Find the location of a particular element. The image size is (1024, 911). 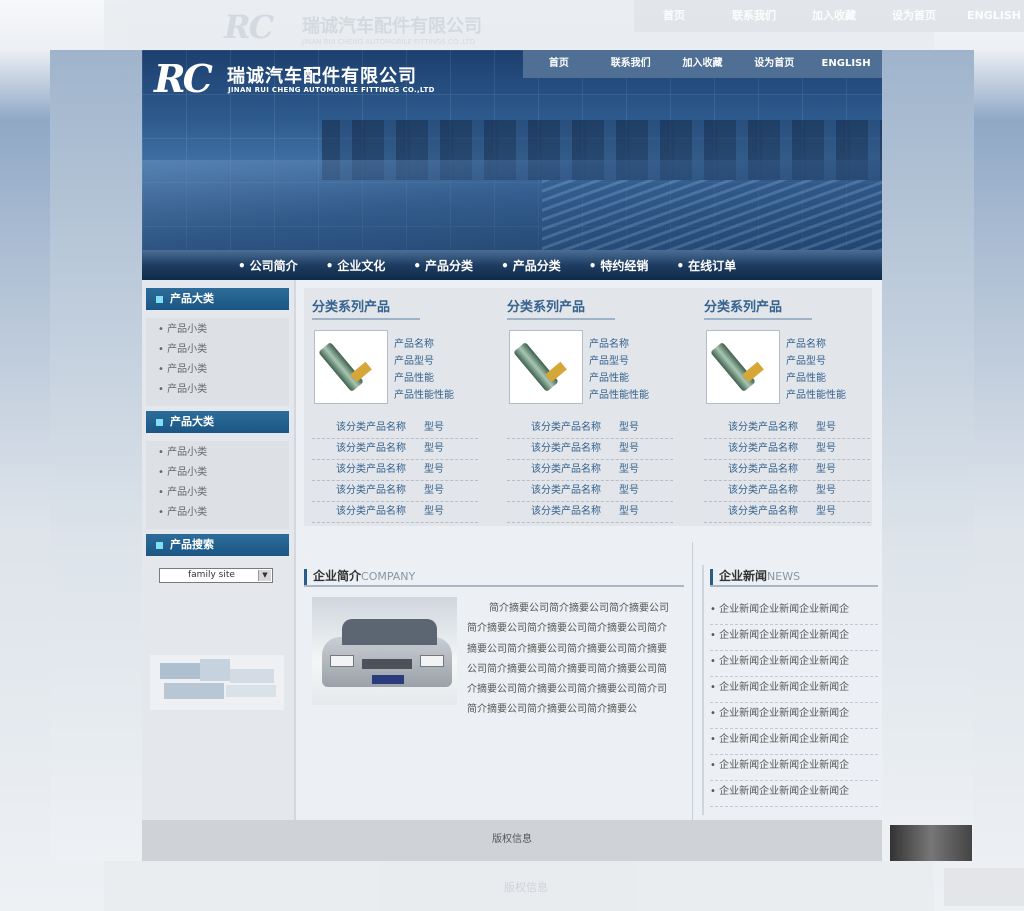

category-header-2: 产品大类 is located at coordinates (217, 422).